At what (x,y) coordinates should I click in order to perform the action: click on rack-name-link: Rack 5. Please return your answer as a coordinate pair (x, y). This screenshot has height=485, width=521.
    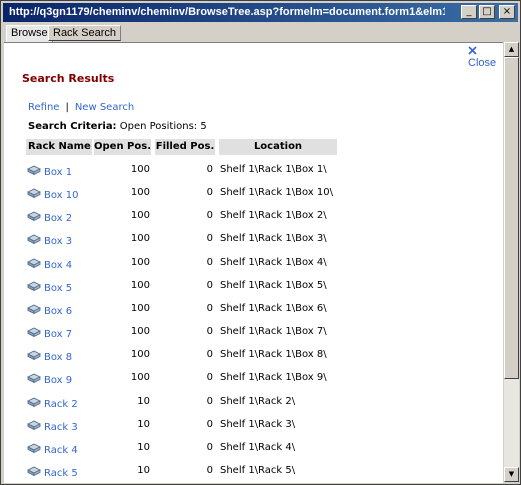
    Looking at the image, I should click on (61, 473).